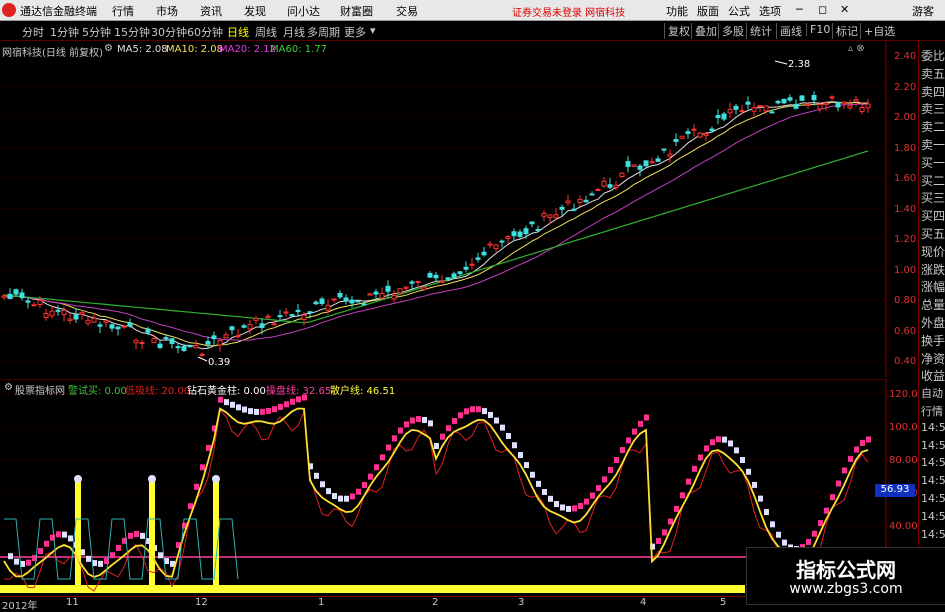 The height and width of the screenshot is (612, 945). I want to click on period-tab-more: 更多, so click(355, 32).